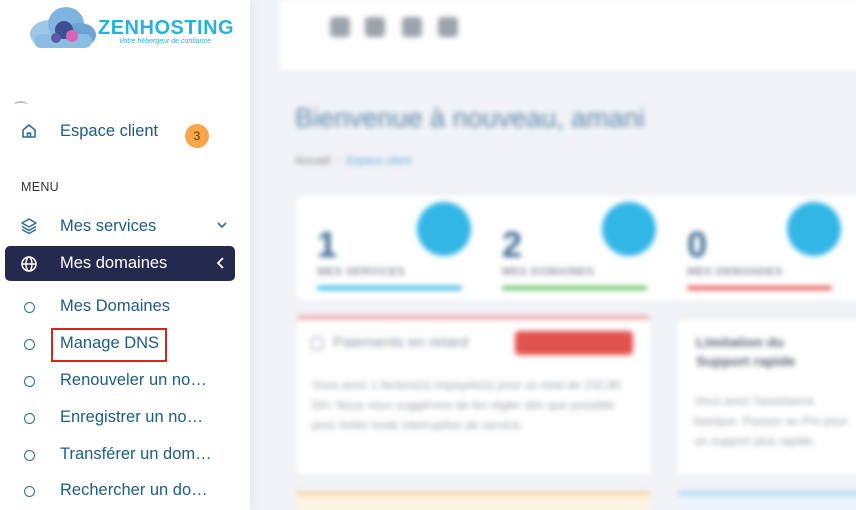  What do you see at coordinates (697, 244) in the screenshot?
I see `stat-value: 0` at bounding box center [697, 244].